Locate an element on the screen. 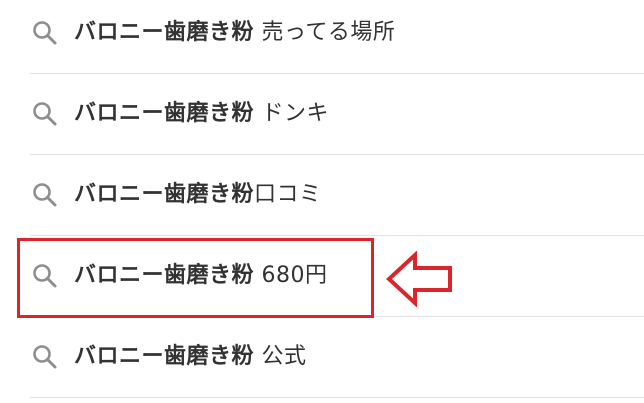 The width and height of the screenshot is (644, 403). suggestion-content: バロニー歯磨き粉 売ってる場所 is located at coordinates (212, 36).